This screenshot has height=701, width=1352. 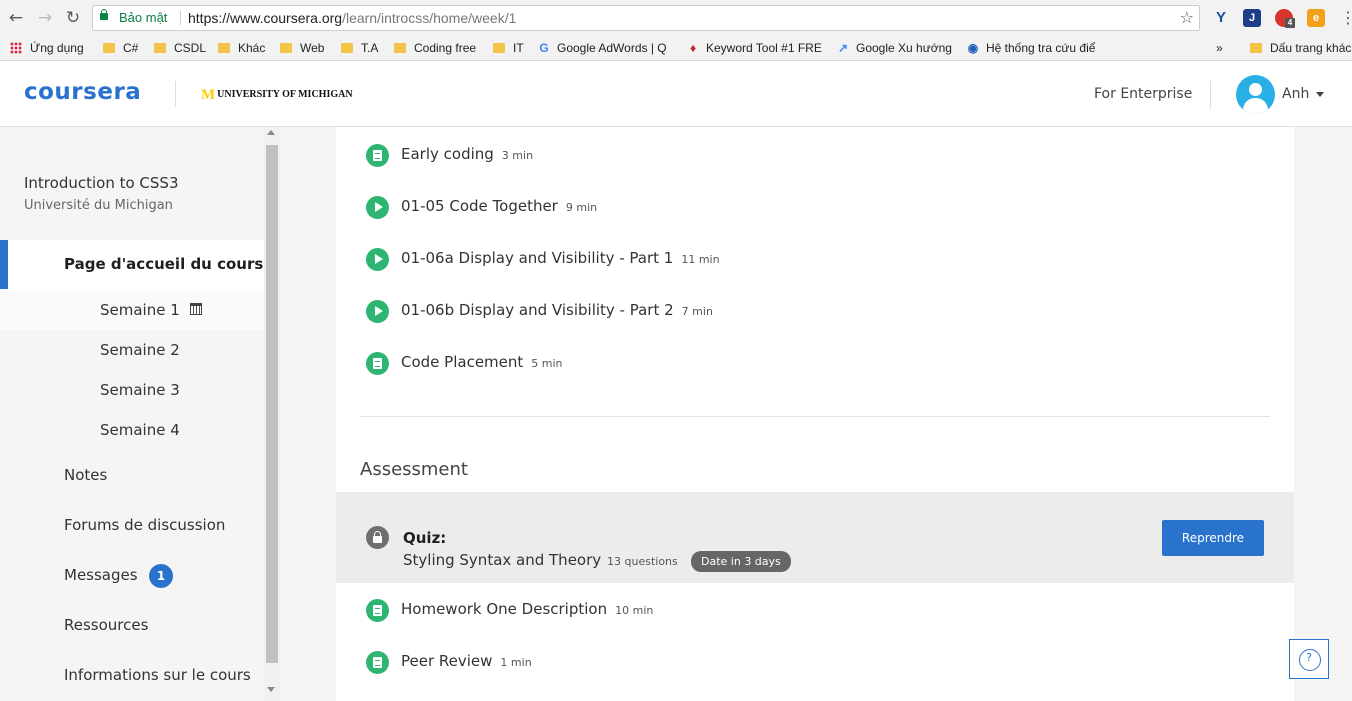 What do you see at coordinates (1252, 18) in the screenshot?
I see `j-extension-icon: J` at bounding box center [1252, 18].